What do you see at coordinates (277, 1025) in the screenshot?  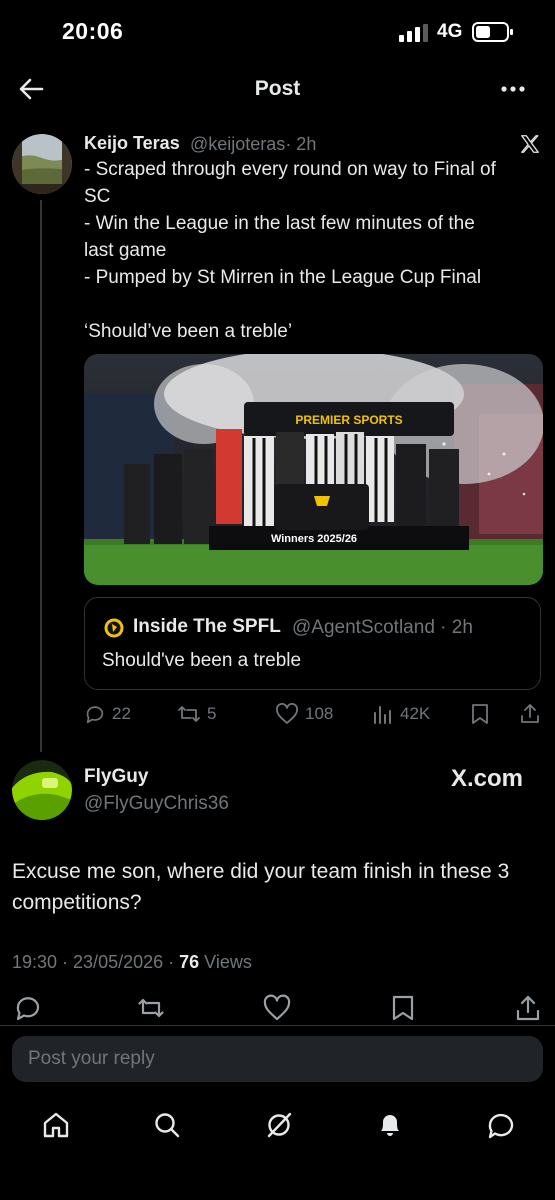 I see `divider` at bounding box center [277, 1025].